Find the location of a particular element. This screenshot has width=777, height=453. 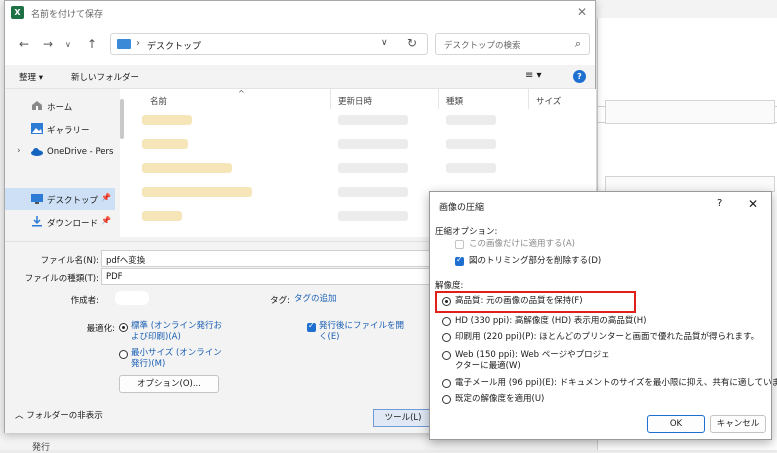

hide-folders-toggle: ︿ フォルダーの非表示 is located at coordinates (59, 416).